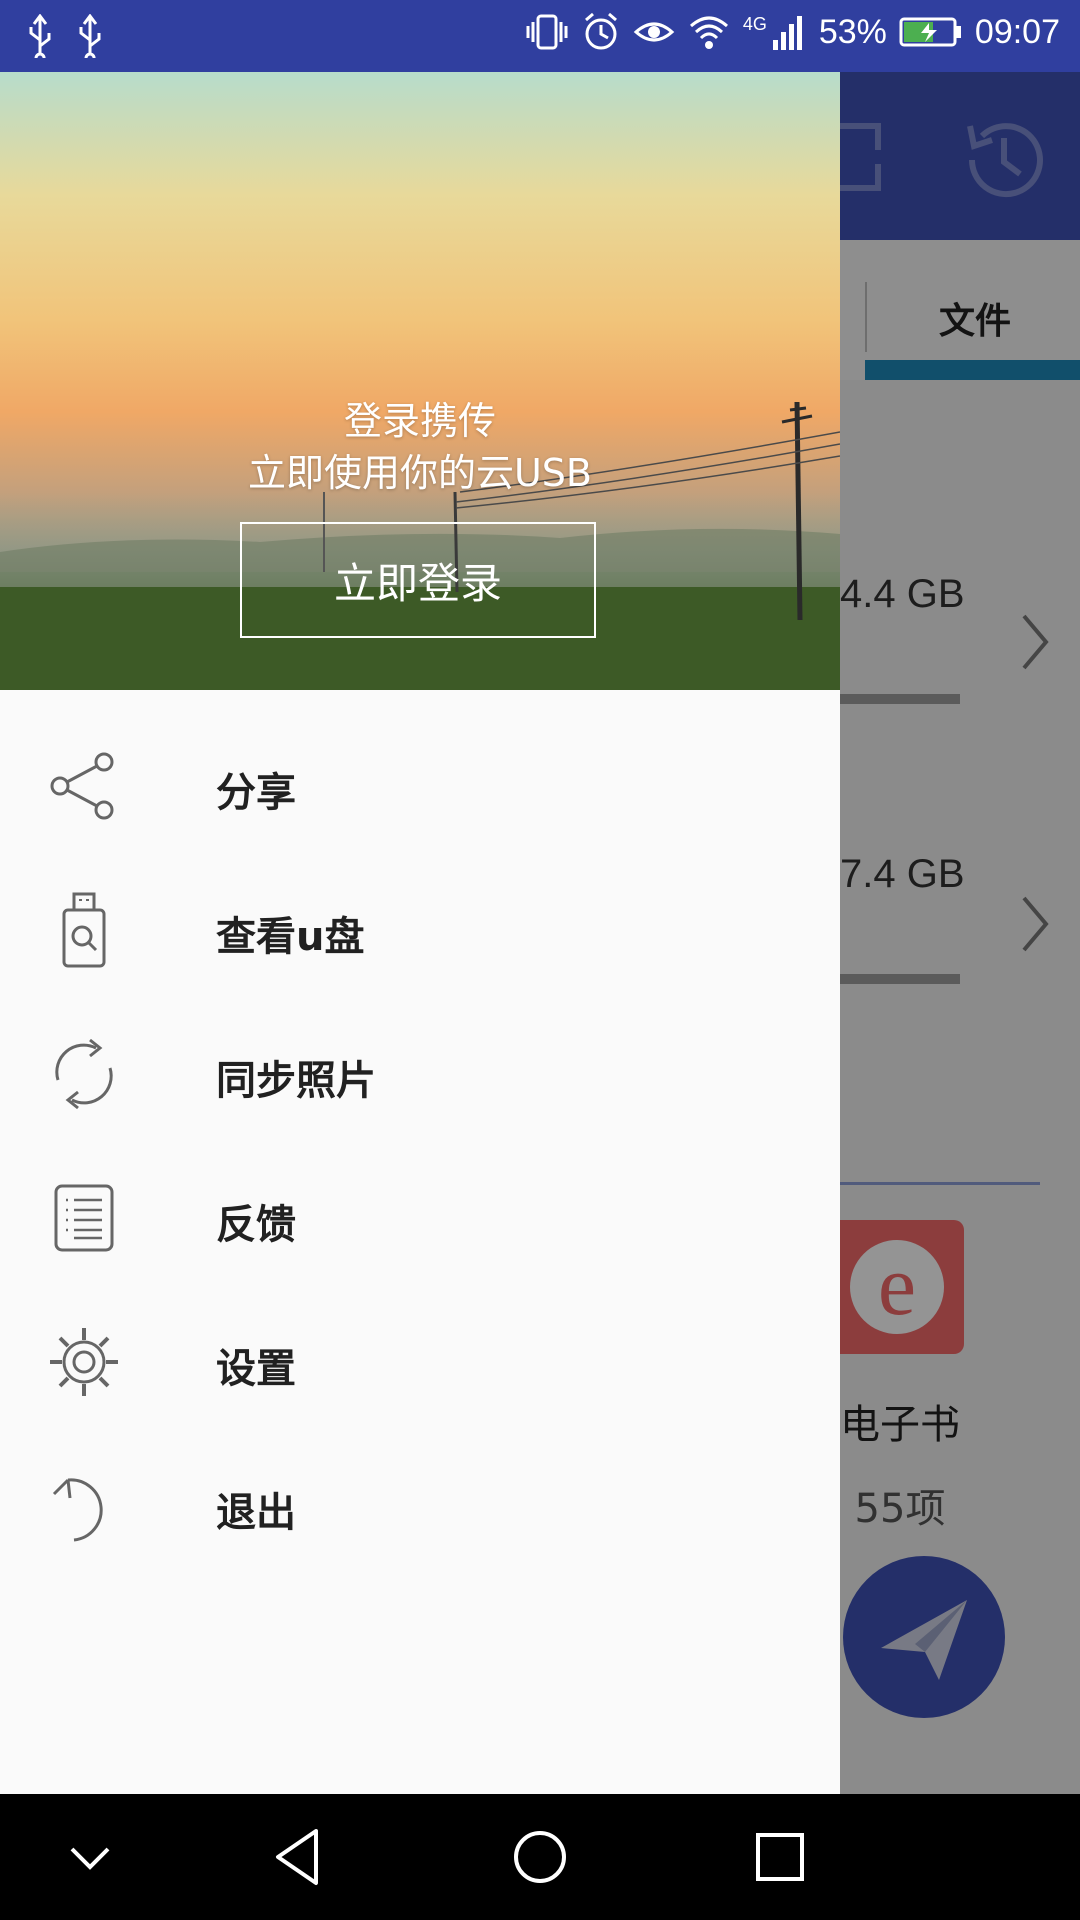 The image size is (1080, 1920). Describe the element at coordinates (256, 1225) in the screenshot. I see `menu-label: 反馈` at that location.